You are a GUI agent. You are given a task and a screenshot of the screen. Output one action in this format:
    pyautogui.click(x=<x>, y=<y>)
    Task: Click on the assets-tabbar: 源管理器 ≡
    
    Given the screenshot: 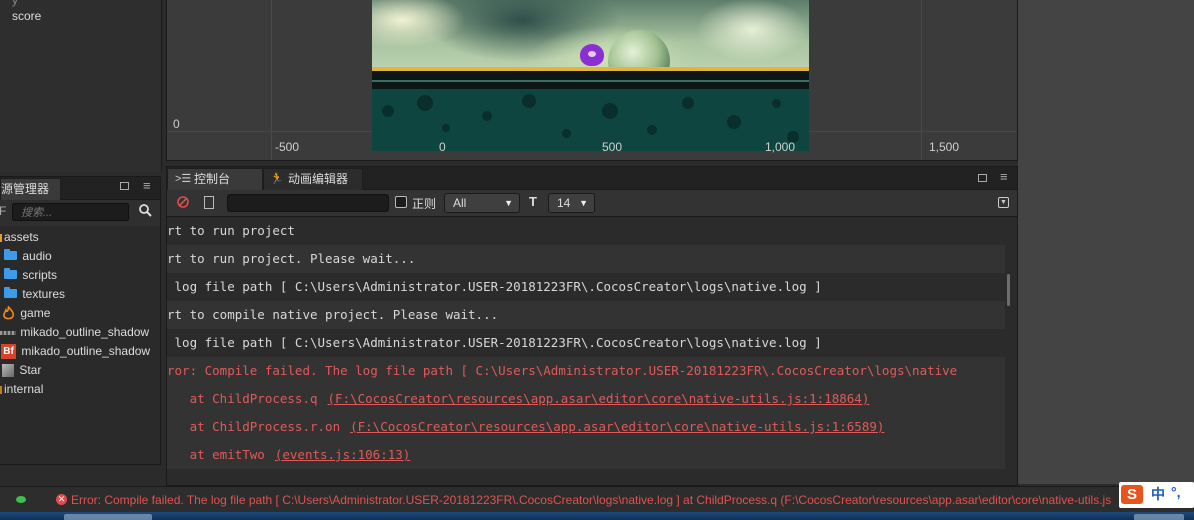 What is the action you would take?
    pyautogui.click(x=80, y=188)
    